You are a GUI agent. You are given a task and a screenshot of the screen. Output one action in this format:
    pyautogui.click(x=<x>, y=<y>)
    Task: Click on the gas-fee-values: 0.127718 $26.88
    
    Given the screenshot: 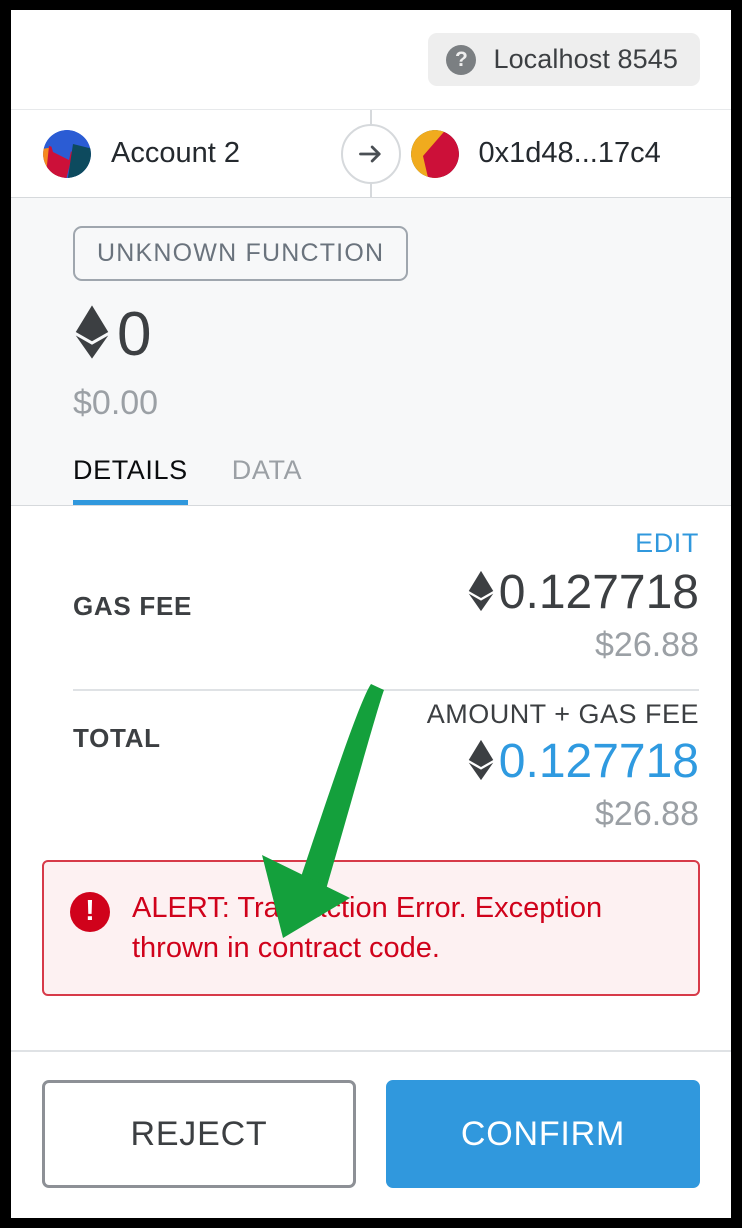 What is the action you would take?
    pyautogui.click(x=583, y=615)
    